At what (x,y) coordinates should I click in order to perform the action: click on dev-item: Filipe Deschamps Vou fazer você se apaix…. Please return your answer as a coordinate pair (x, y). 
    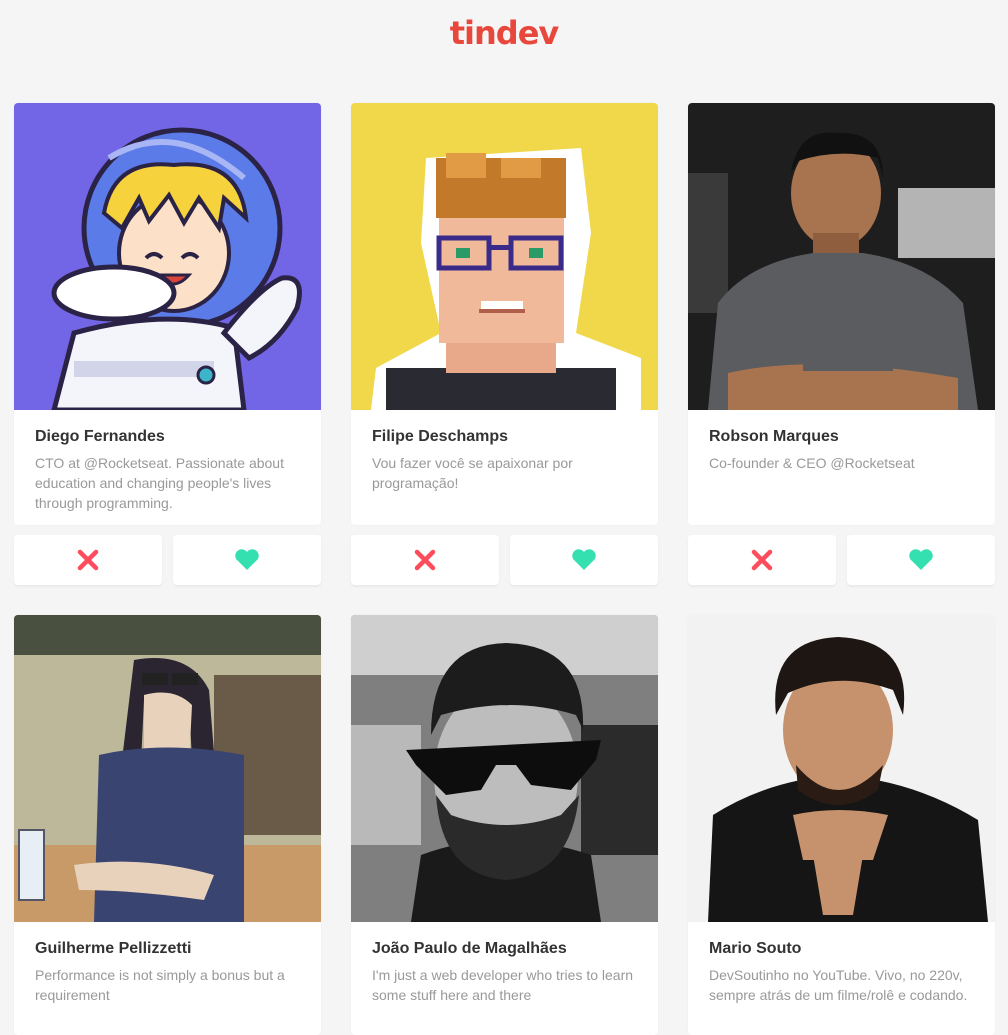
    Looking at the image, I should click on (504, 344).